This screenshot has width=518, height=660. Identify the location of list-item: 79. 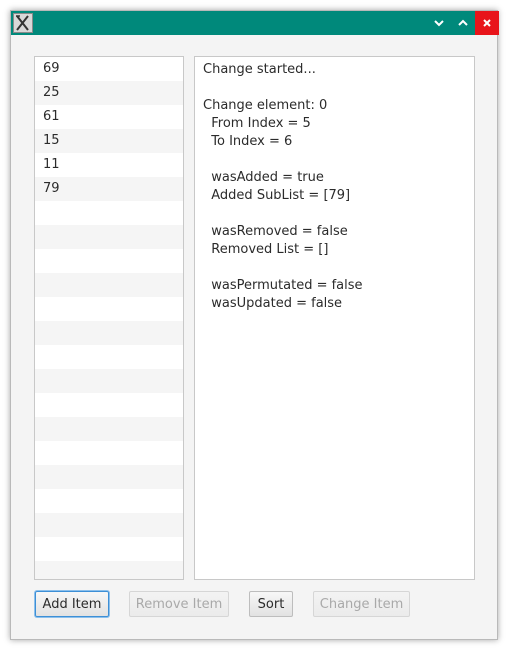
(109, 189).